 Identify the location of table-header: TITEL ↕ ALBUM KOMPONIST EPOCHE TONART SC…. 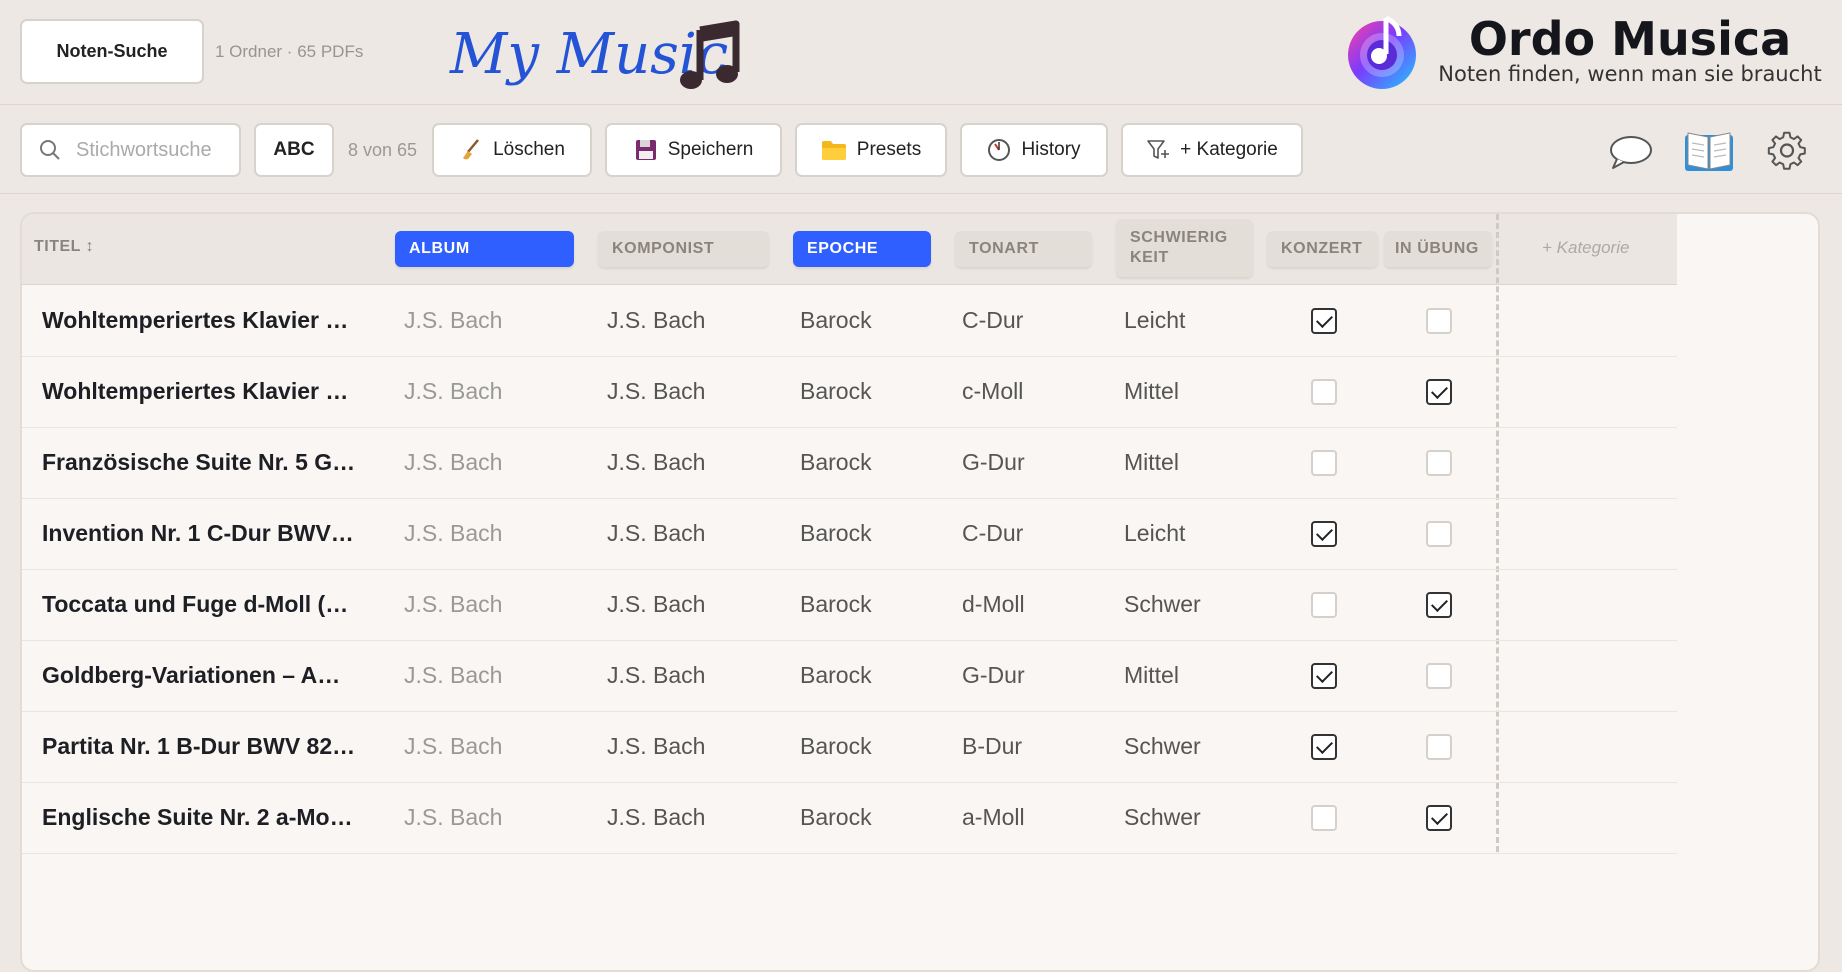
(849, 249).